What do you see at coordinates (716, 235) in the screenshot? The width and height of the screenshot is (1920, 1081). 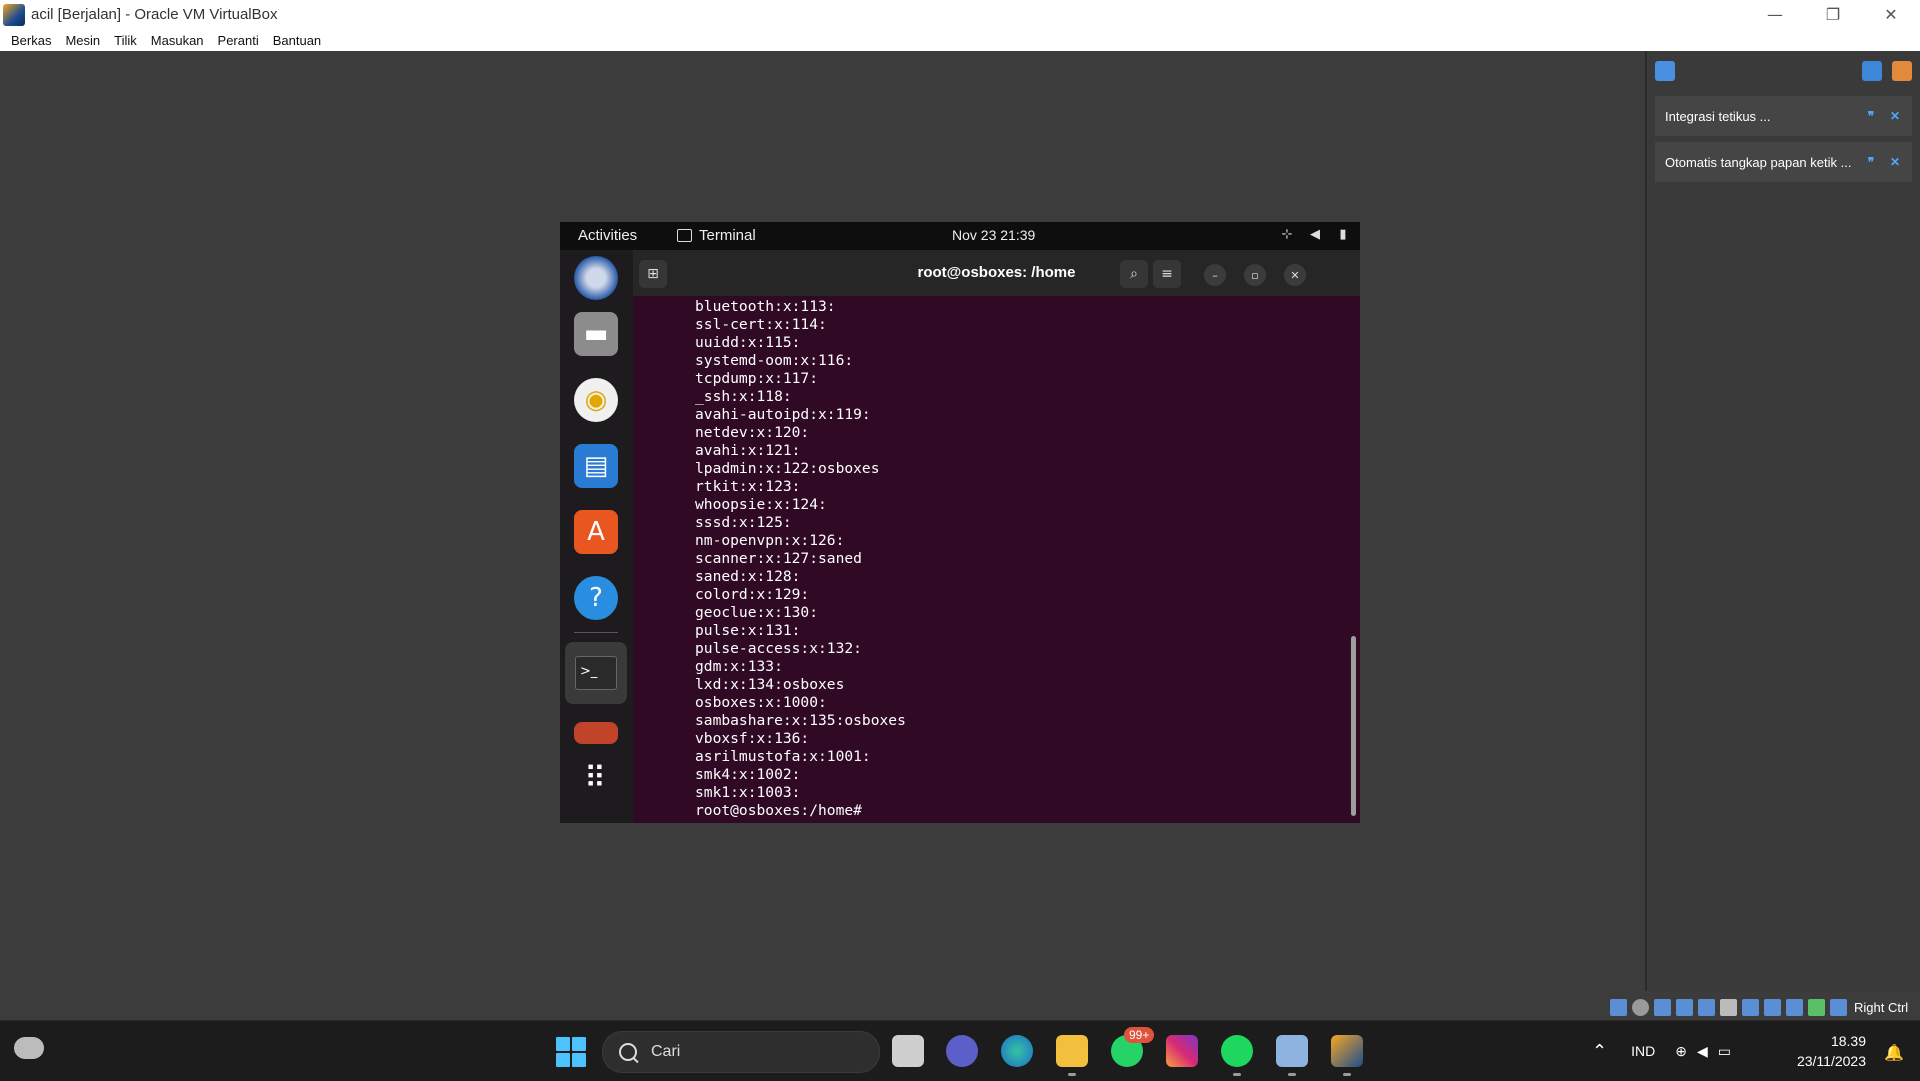 I see `app-menu: Terminal` at bounding box center [716, 235].